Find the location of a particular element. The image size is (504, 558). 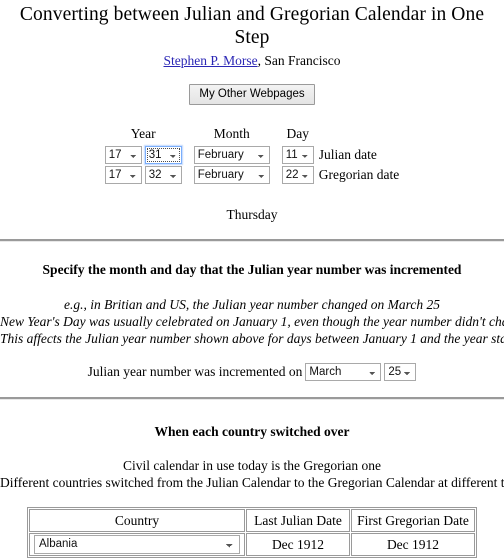

country-cell: Albania is located at coordinates (137, 544).